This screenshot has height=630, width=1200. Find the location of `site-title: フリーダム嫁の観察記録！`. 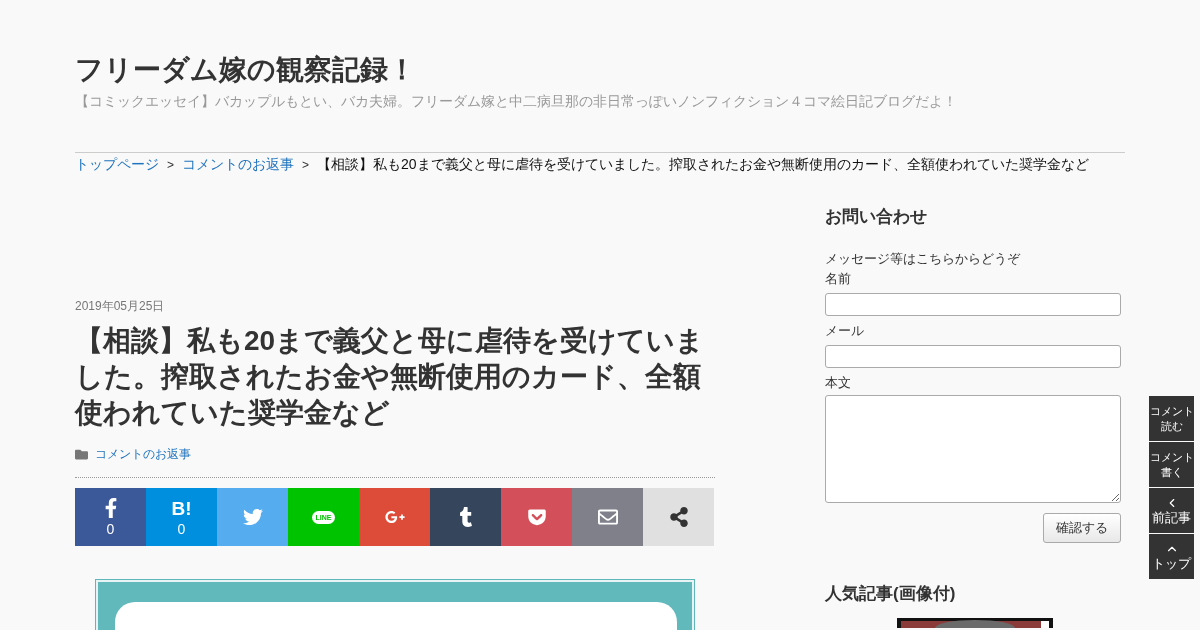

site-title: フリーダム嫁の観察記録！ is located at coordinates (600, 70).